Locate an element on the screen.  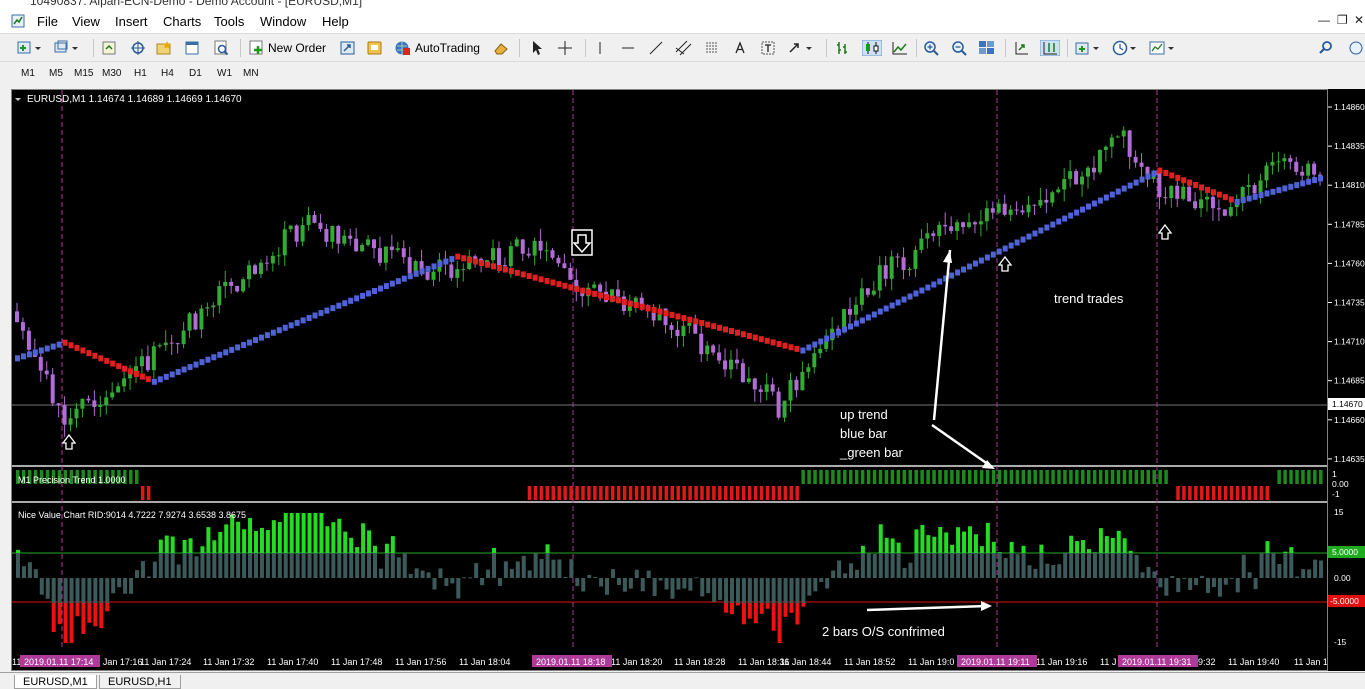
crosshair-icon is located at coordinates (565, 48).